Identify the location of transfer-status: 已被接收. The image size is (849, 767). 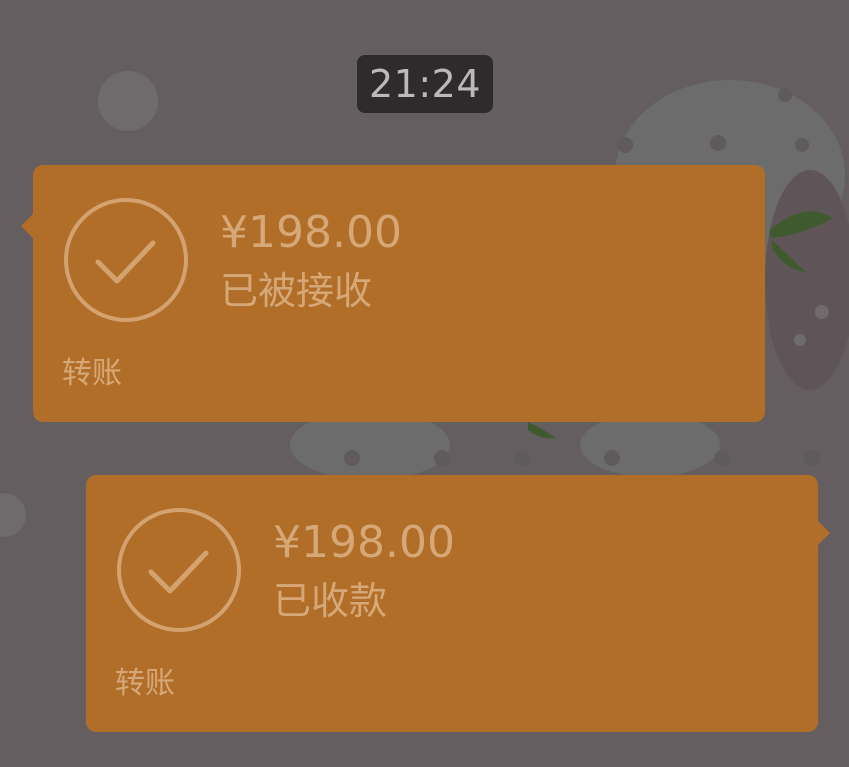
(296, 291).